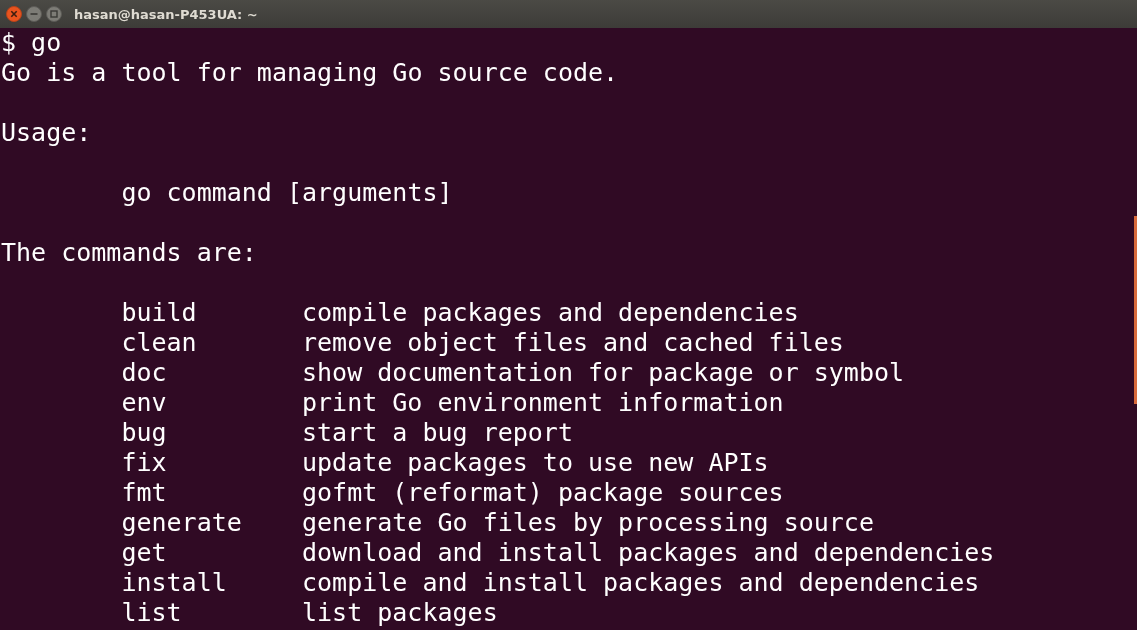 The width and height of the screenshot is (1137, 630). I want to click on maximize-icon, so click(54, 14).